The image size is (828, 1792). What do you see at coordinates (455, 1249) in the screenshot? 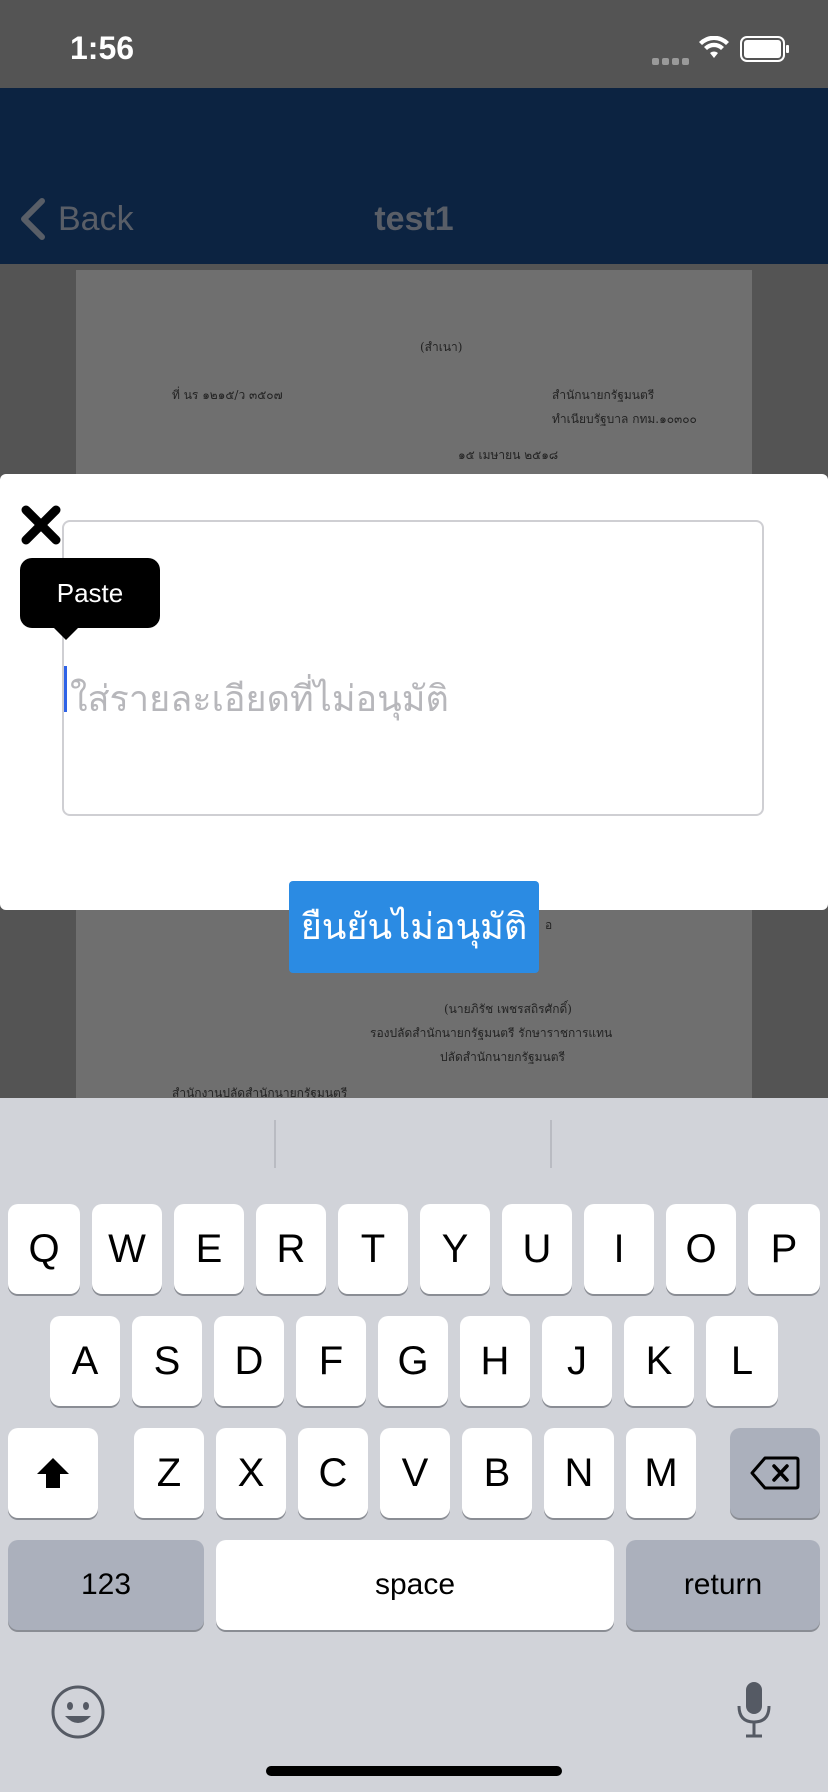
I see `key-y: Y` at bounding box center [455, 1249].